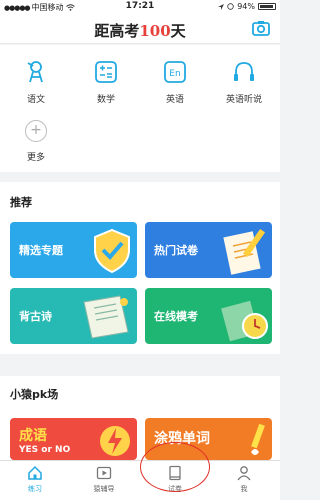 The height and width of the screenshot is (500, 320). I want to click on tab-label: 猿辅导, so click(104, 489).